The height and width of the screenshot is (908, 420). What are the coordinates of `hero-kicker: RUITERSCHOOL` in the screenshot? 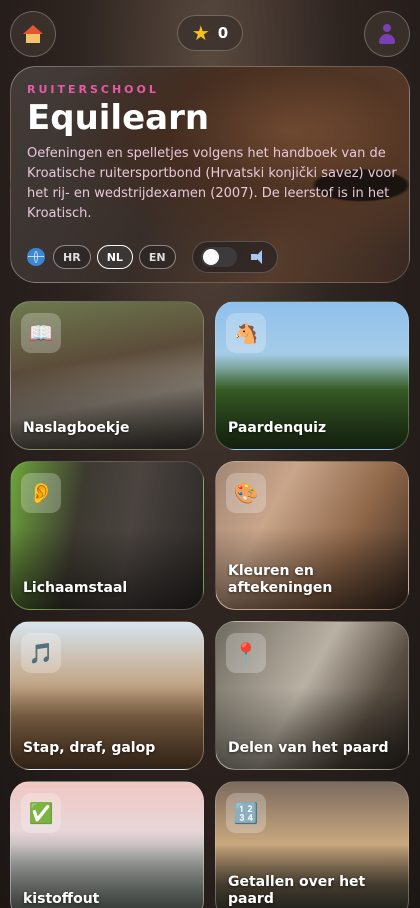 It's located at (93, 89).